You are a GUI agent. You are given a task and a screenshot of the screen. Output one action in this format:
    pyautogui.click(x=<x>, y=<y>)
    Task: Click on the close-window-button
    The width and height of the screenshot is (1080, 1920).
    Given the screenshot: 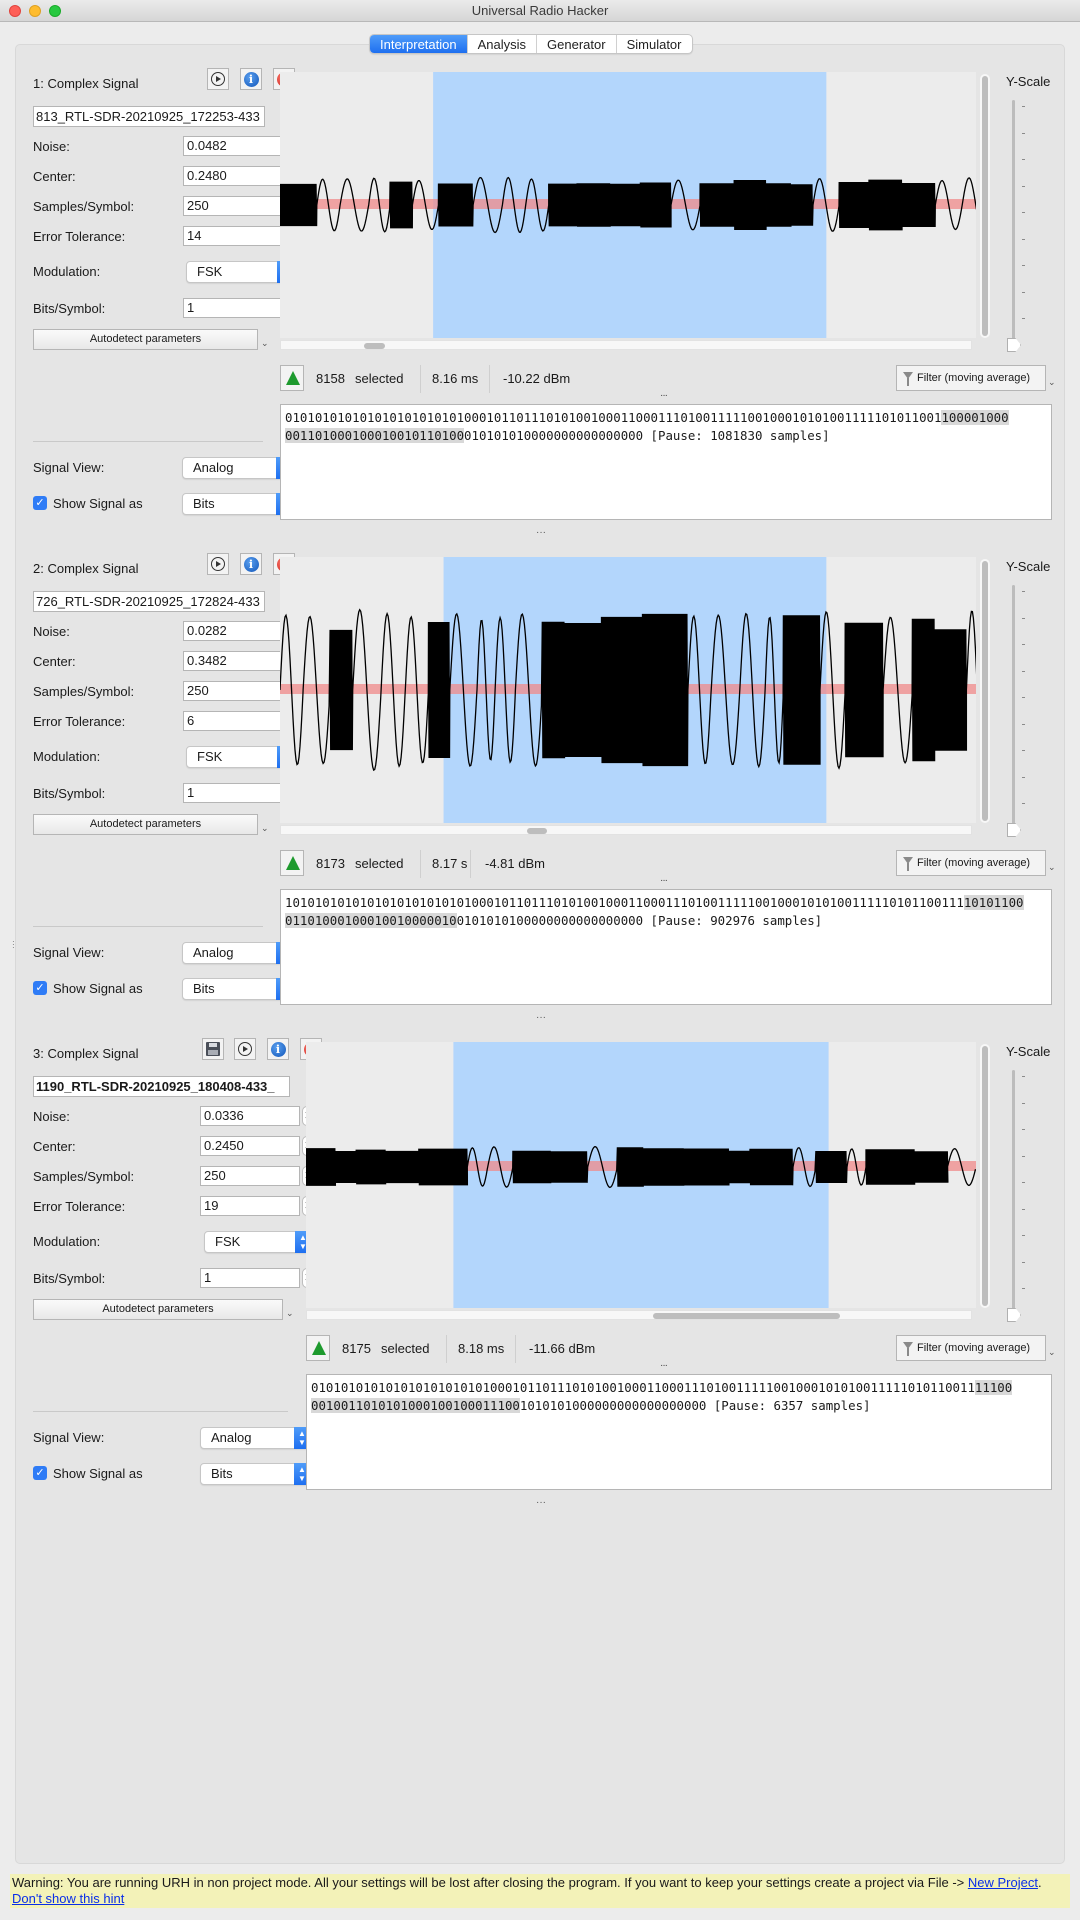 What is the action you would take?
    pyautogui.click(x=15, y=11)
    